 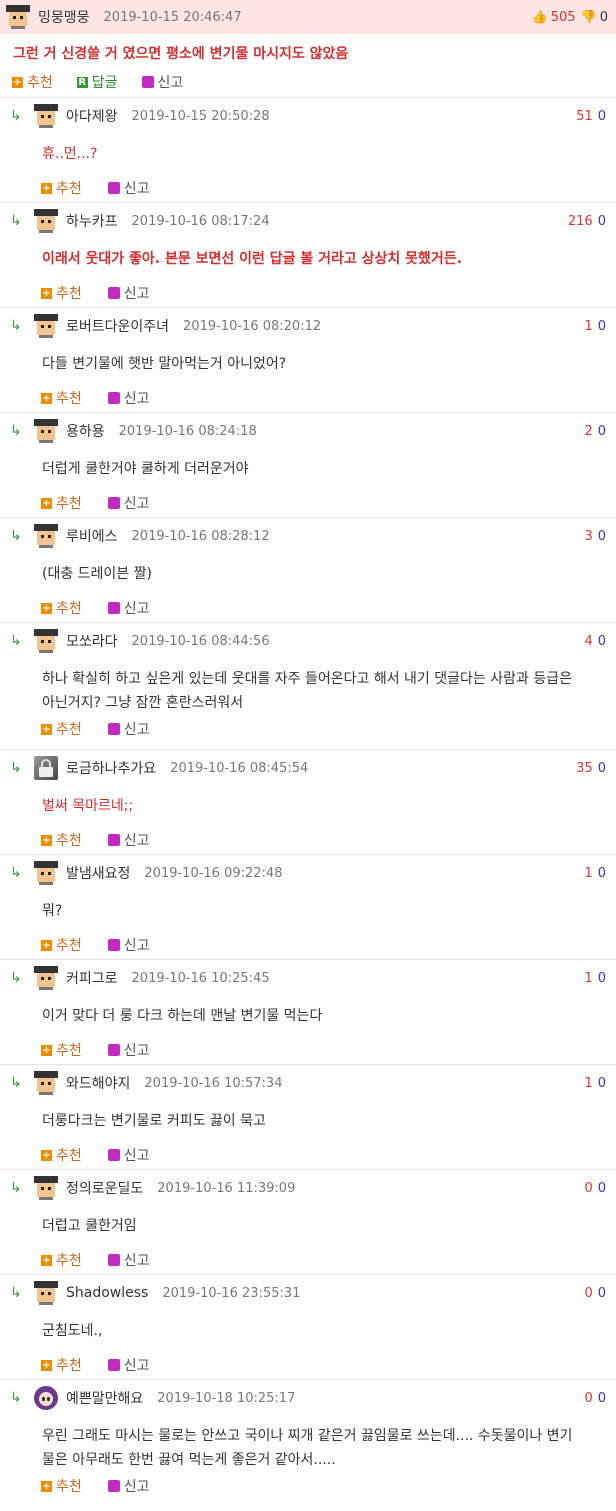 What do you see at coordinates (117, 326) in the screenshot?
I see `comment-nick: 로버트다운이주녀` at bounding box center [117, 326].